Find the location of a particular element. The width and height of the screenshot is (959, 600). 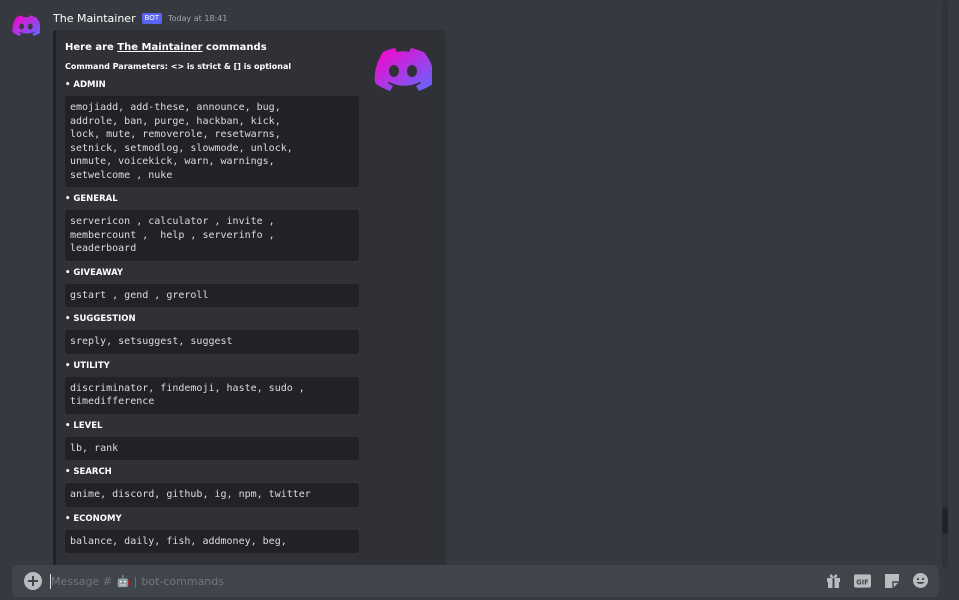

code-block: anime, discord, github, ig, npm, twitter is located at coordinates (212, 495).